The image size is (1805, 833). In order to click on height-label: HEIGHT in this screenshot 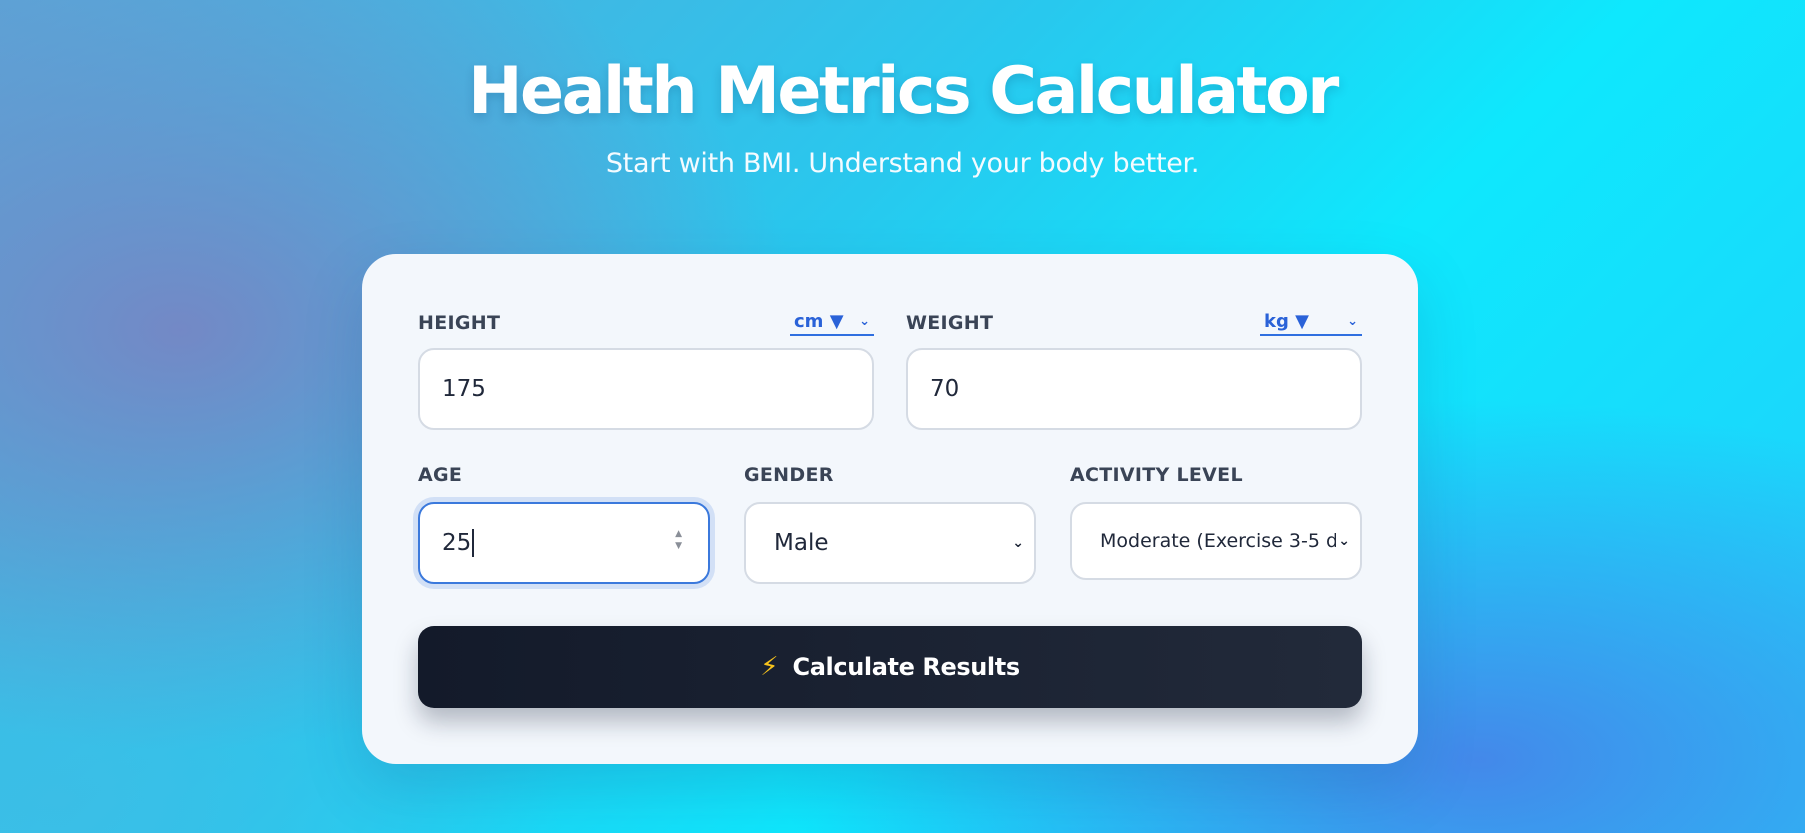, I will do `click(459, 323)`.